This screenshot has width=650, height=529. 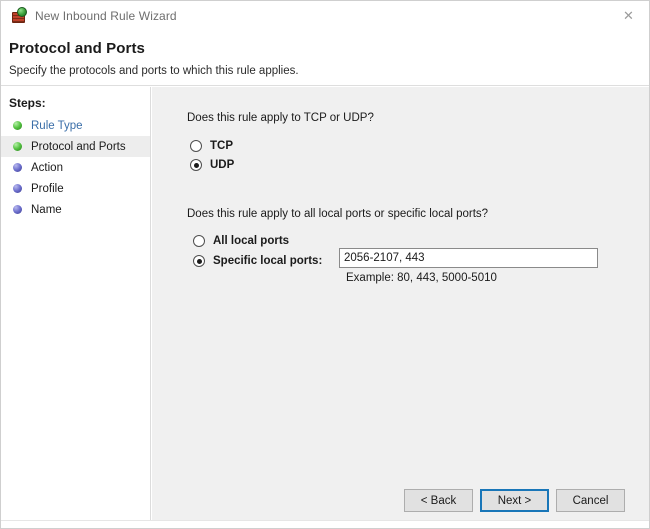 I want to click on radio-option-tcp: TCP, so click(x=211, y=146).